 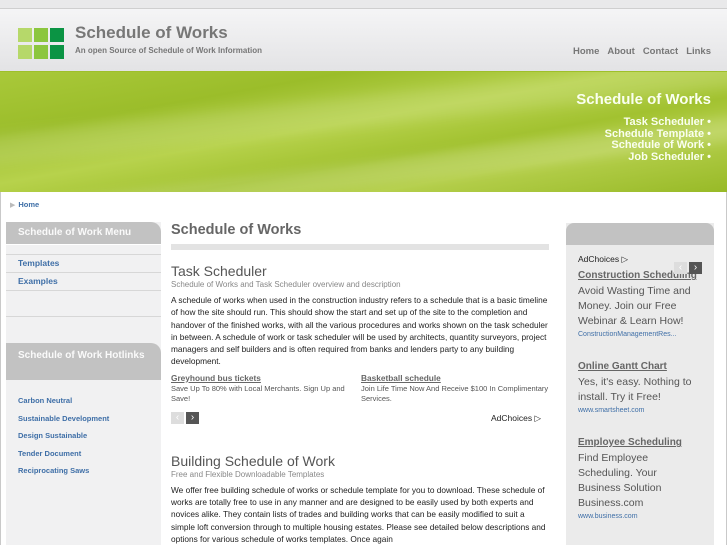 I want to click on hotlink-item: Sustainable Development, so click(x=89, y=423).